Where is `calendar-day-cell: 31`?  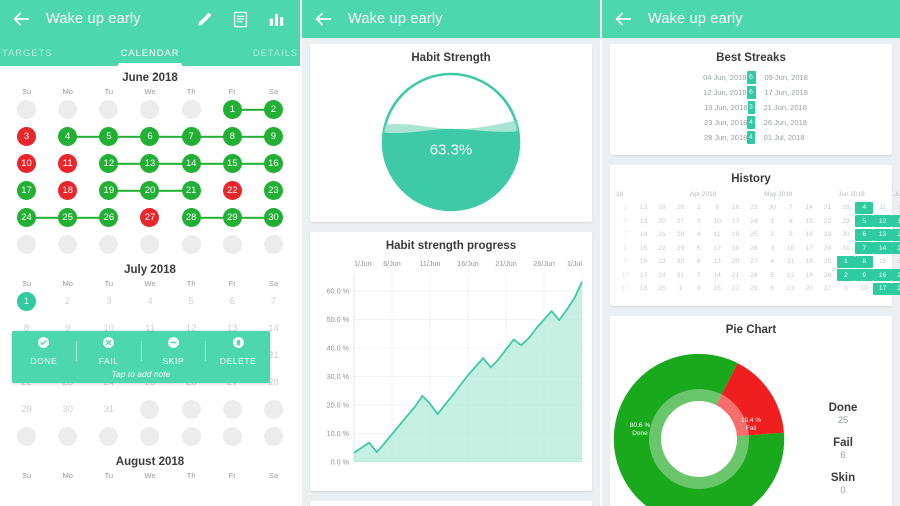
calendar-day-cell: 31 is located at coordinates (108, 409).